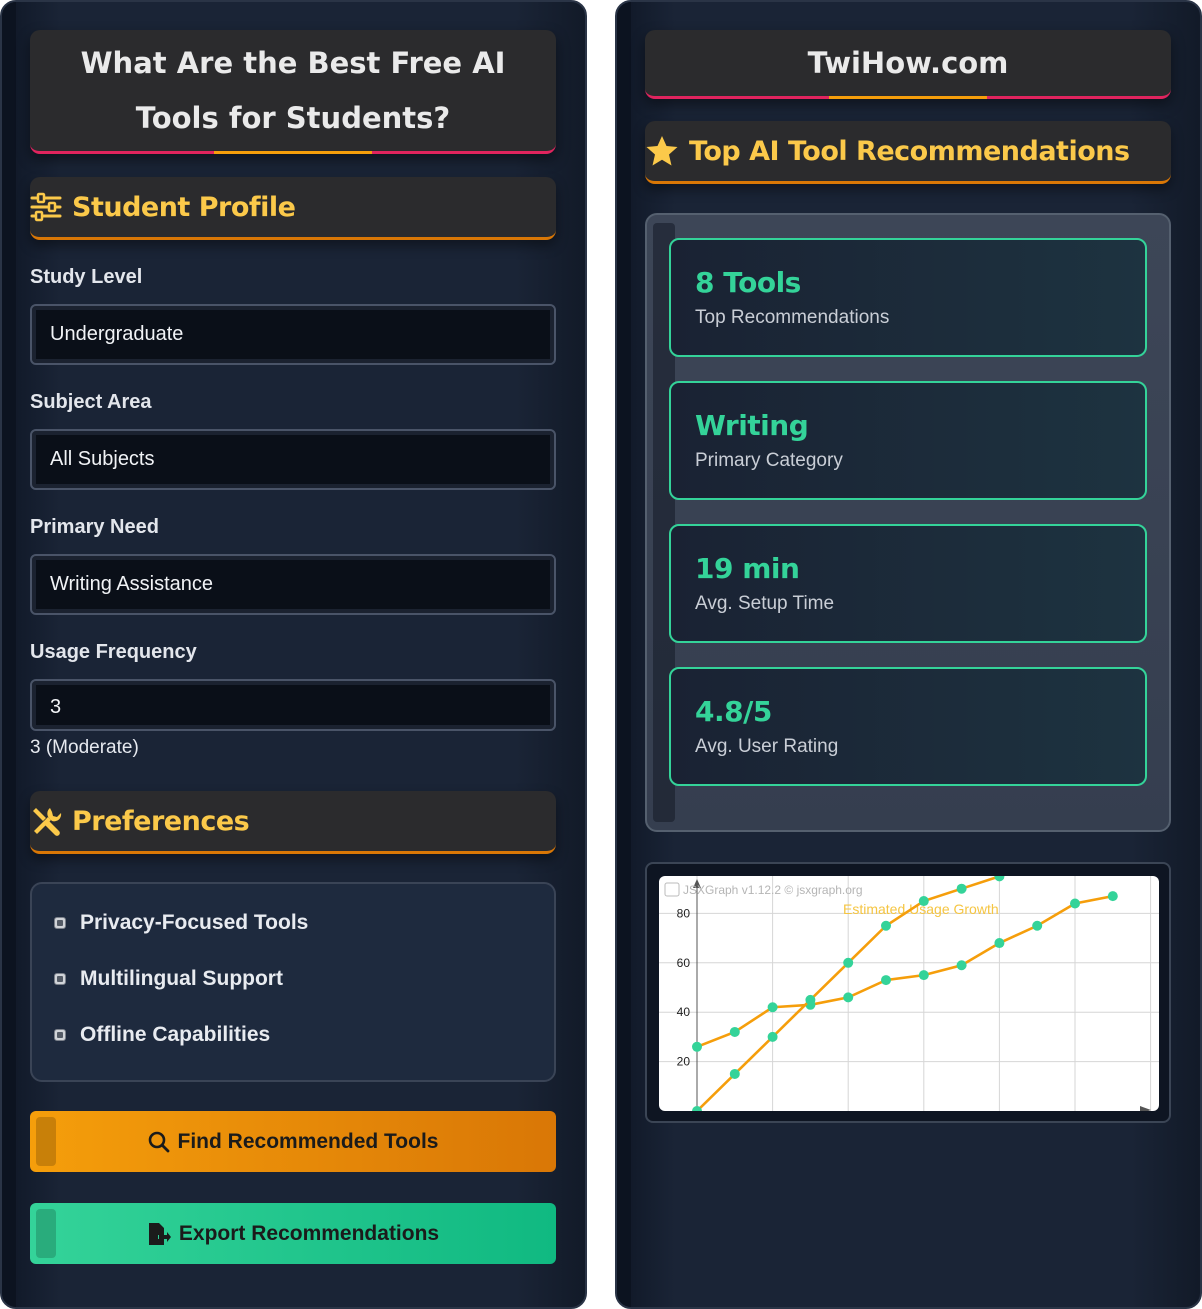 This screenshot has width=1202, height=1309. Describe the element at coordinates (684, 1062) in the screenshot. I see `y-tick-label: 20` at that location.